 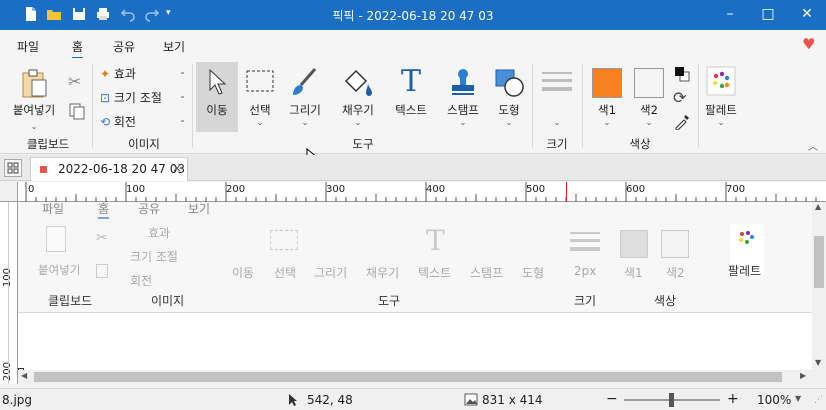 I want to click on cut-icon: ✂, so click(x=74, y=81).